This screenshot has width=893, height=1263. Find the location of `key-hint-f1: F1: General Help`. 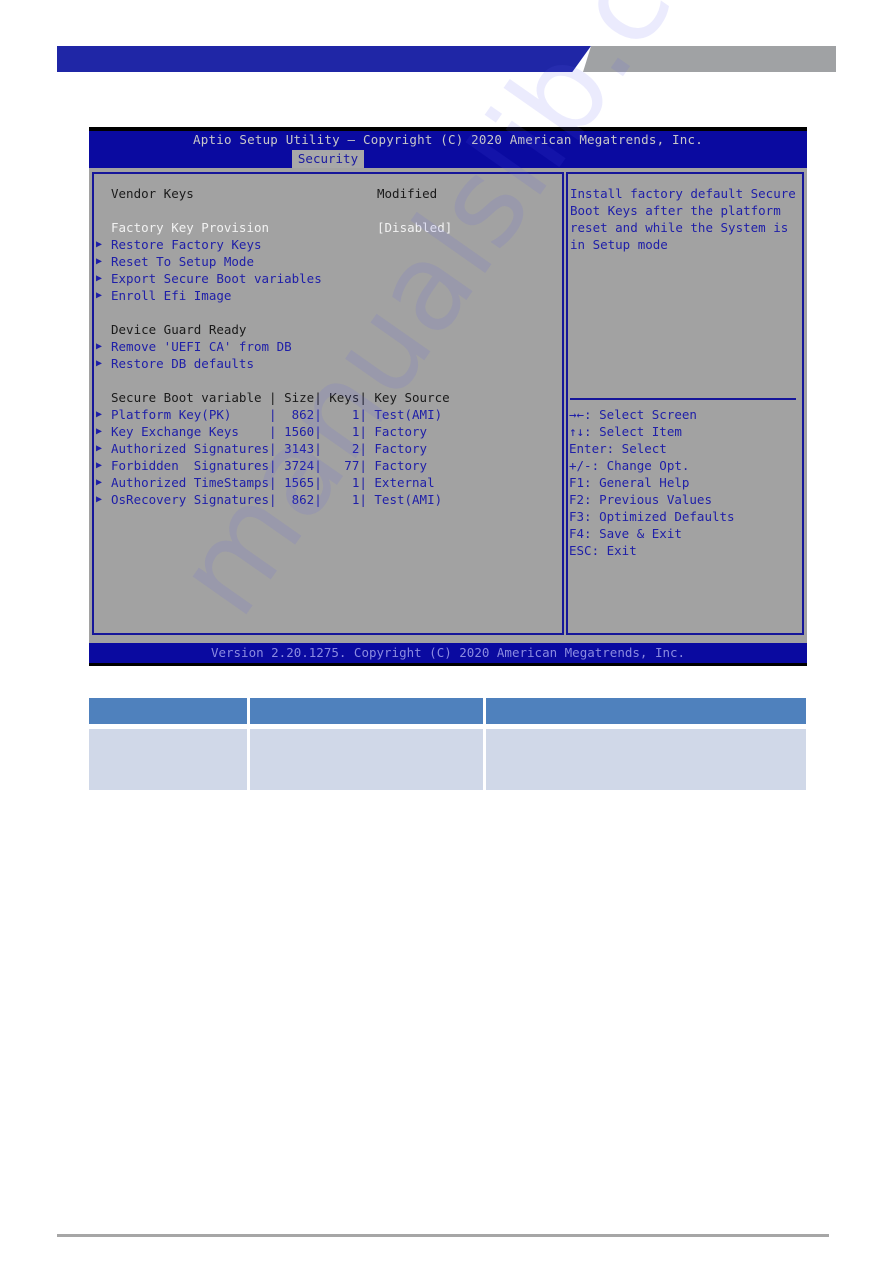

key-hint-f1: F1: General Help is located at coordinates (629, 482).